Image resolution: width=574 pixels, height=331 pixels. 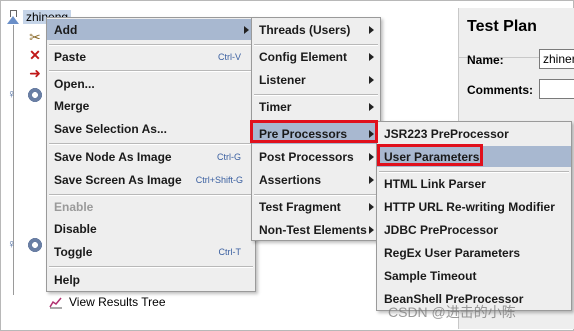 I want to click on menu-item-config-element: Config Element, so click(x=316, y=56).